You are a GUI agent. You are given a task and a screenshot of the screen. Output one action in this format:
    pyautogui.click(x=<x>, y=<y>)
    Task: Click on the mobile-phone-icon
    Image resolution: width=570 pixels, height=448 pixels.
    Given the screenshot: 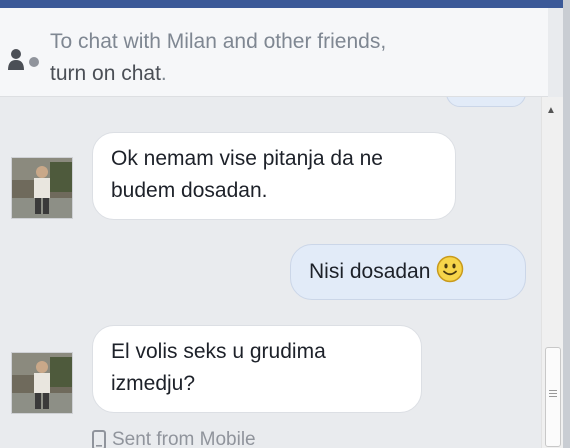 What is the action you would take?
    pyautogui.click(x=99, y=439)
    